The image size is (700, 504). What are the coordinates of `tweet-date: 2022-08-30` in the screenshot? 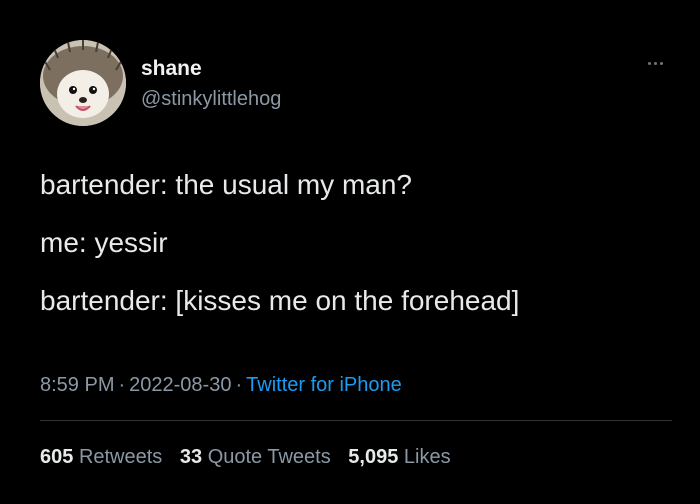 It's located at (180, 385).